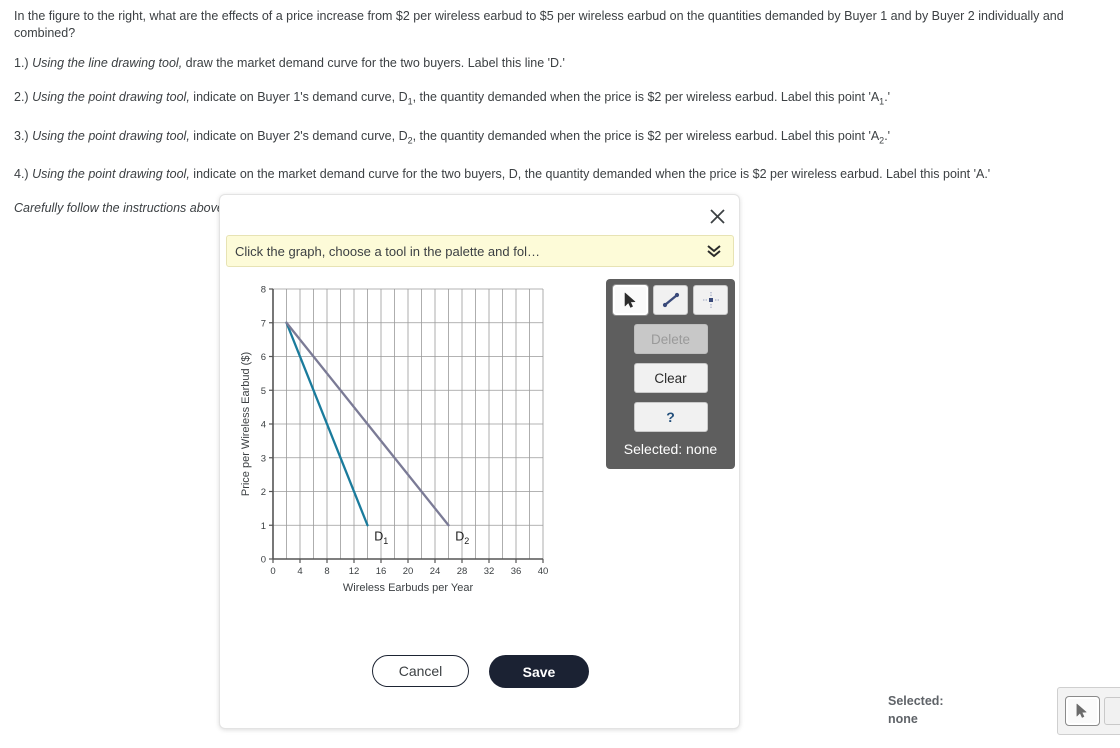  Describe the element at coordinates (21, 63) in the screenshot. I see `step-number: 1.)` at that location.